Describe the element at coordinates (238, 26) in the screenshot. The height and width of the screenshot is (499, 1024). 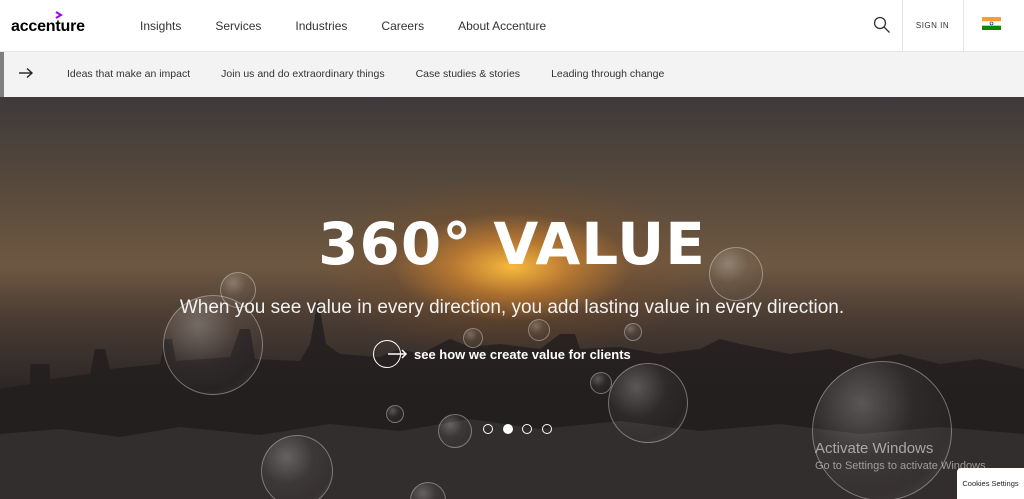
I see `nav-services: Services` at that location.